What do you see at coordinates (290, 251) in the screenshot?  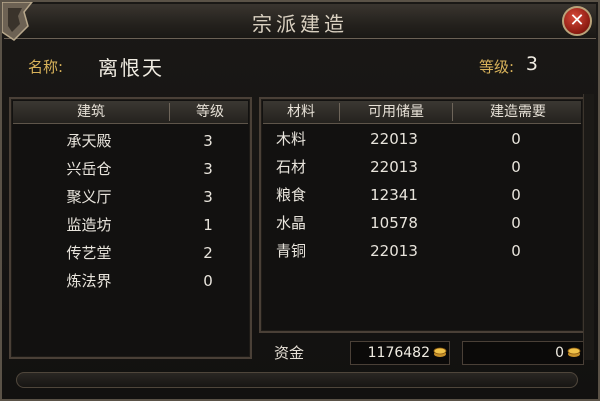 I see `material-name: 青铜` at bounding box center [290, 251].